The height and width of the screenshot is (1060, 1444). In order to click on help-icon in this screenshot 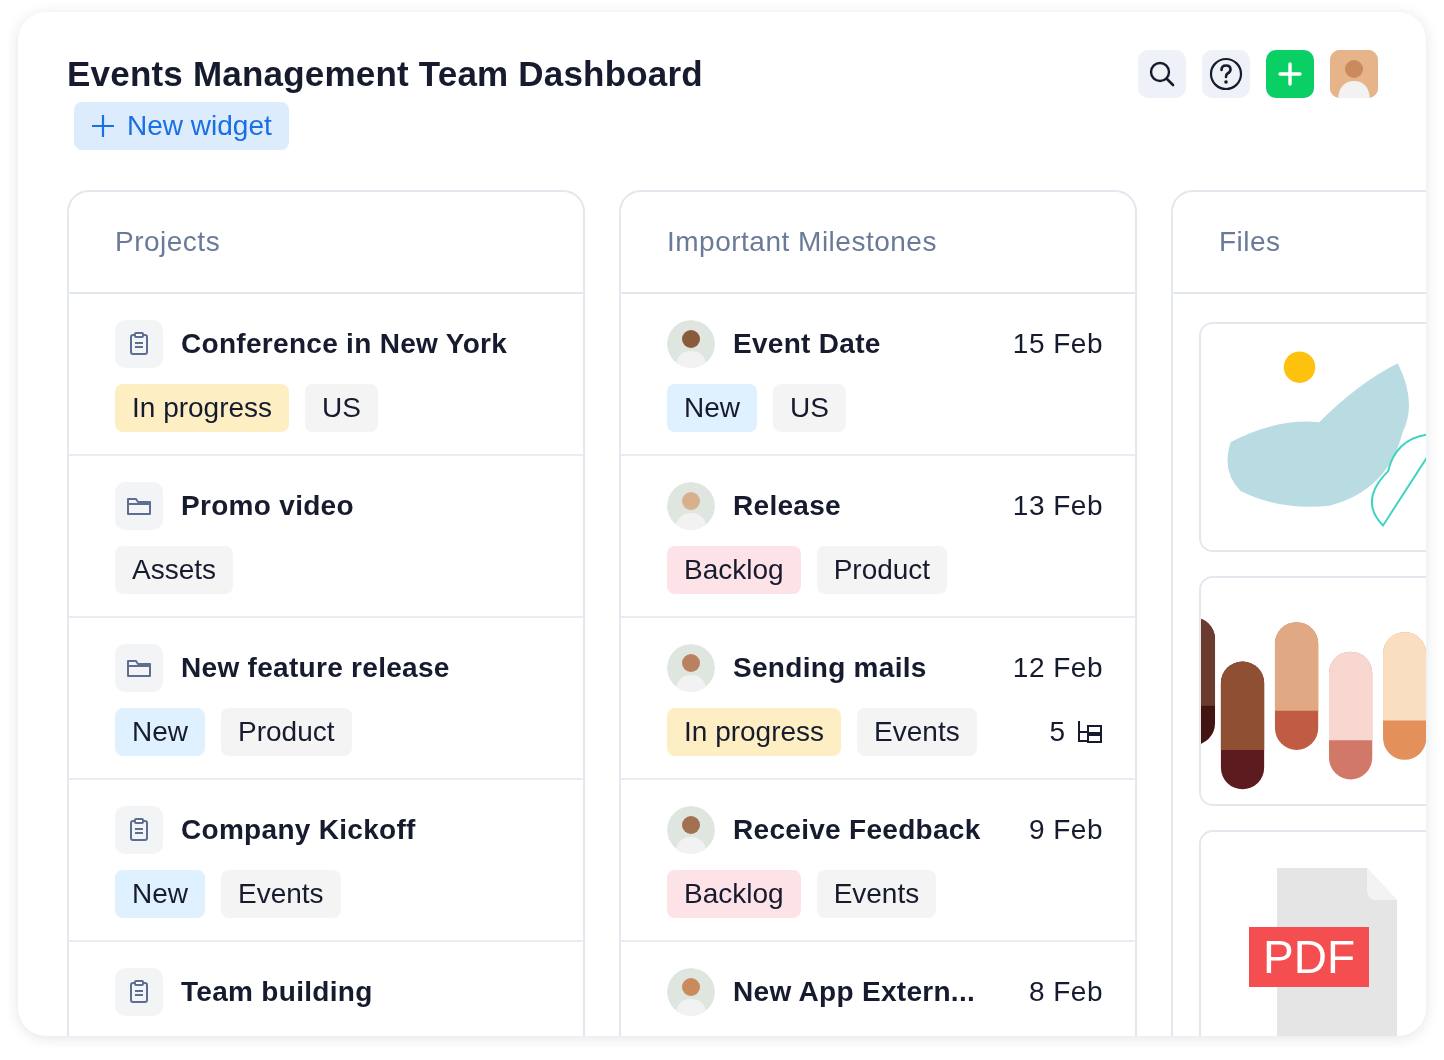, I will do `click(1226, 74)`.